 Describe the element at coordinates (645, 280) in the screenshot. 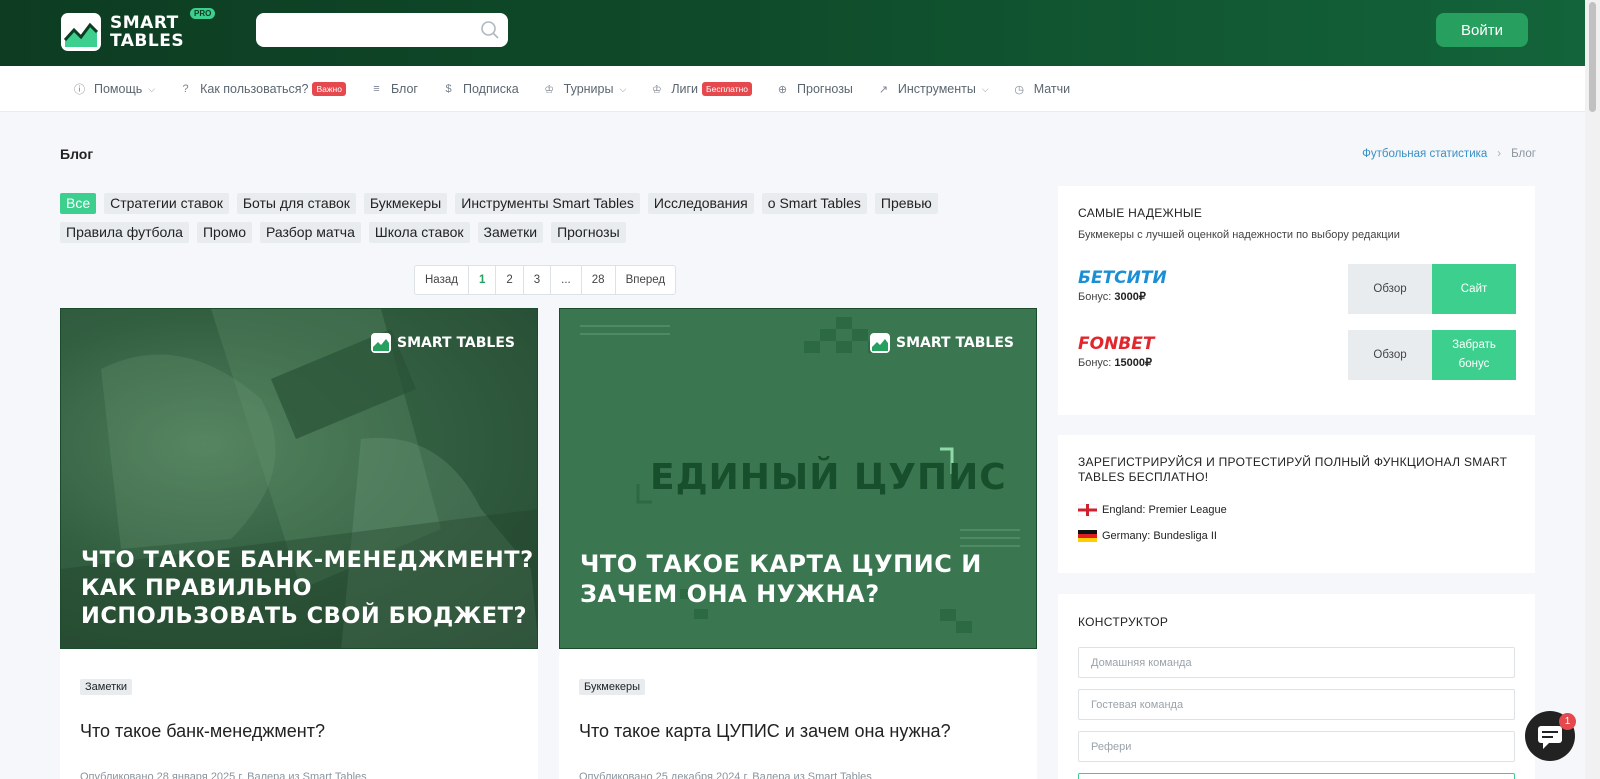

I see `pagination-next: Вперед` at that location.